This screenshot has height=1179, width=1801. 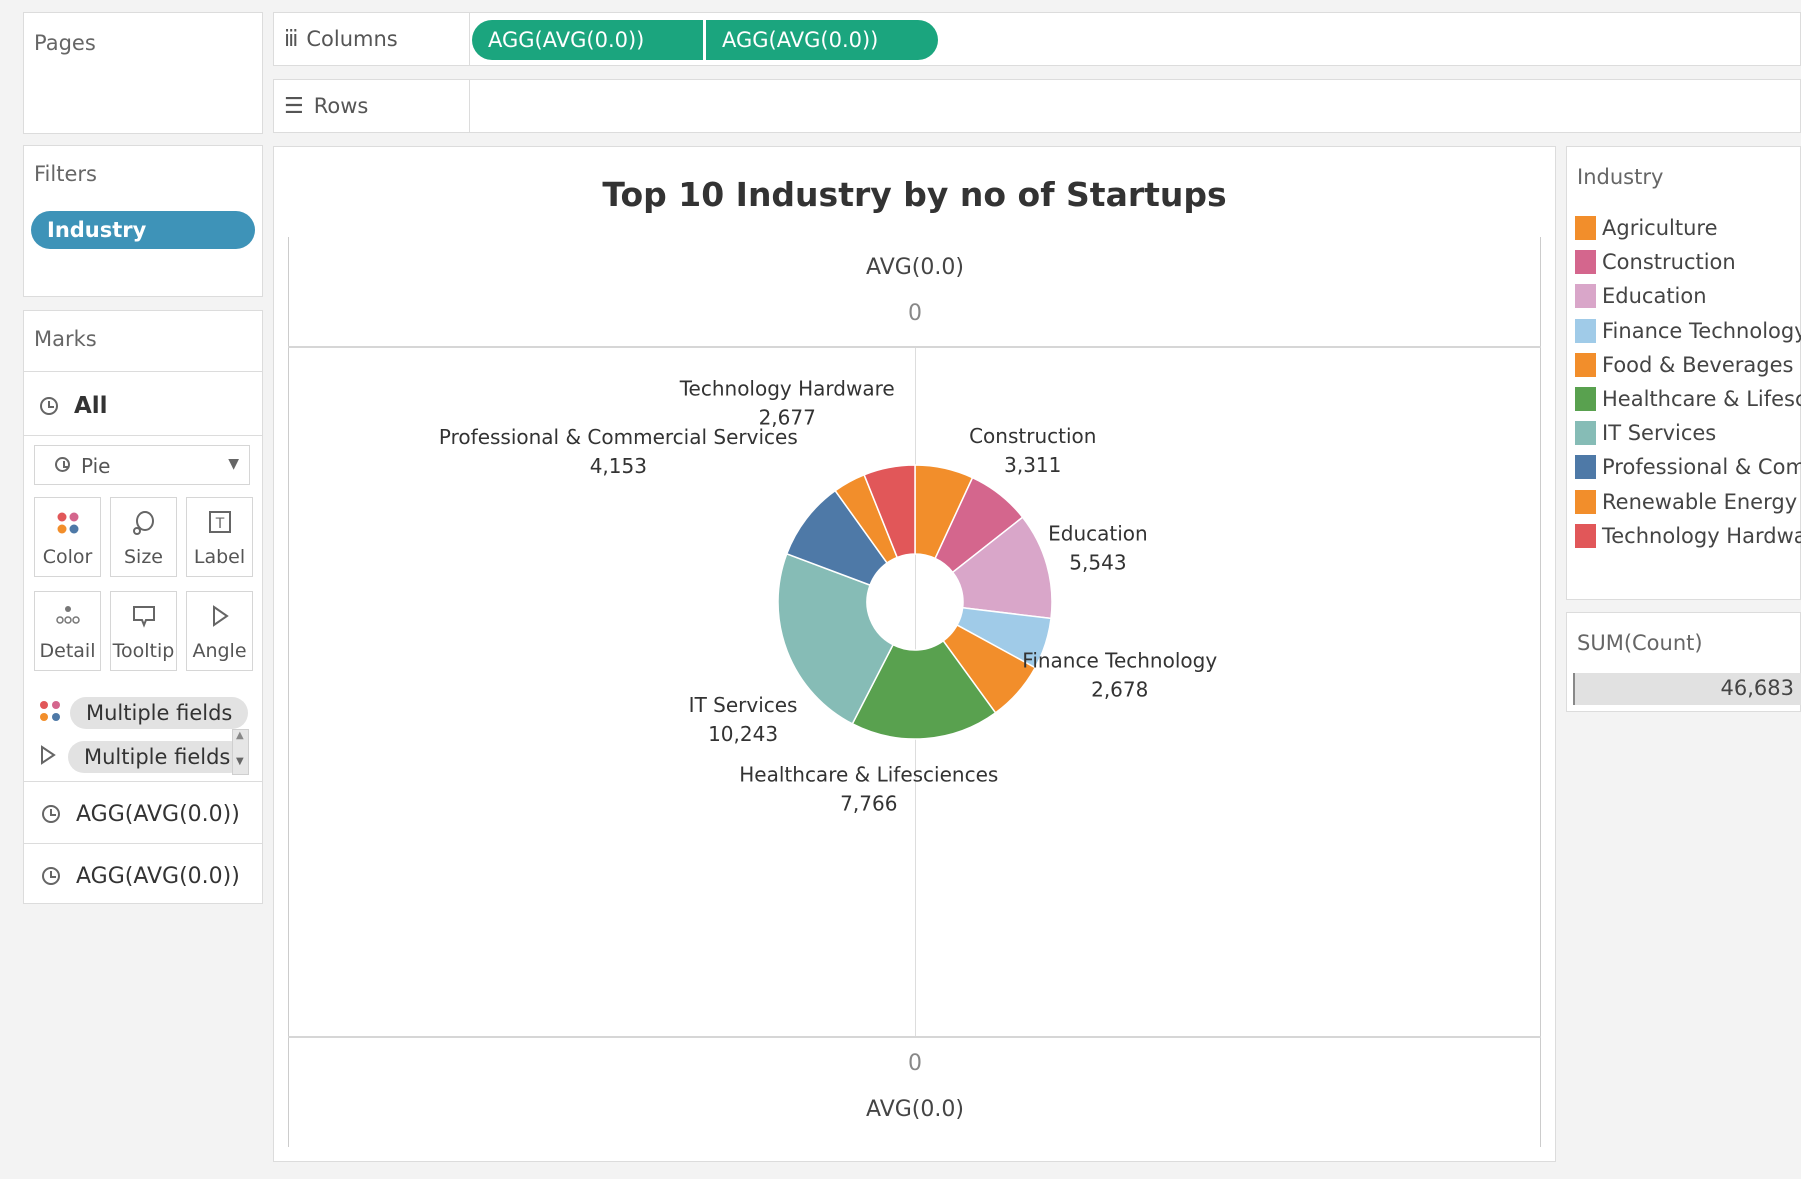 I want to click on data-label-value: 5,543, so click(x=1097, y=563).